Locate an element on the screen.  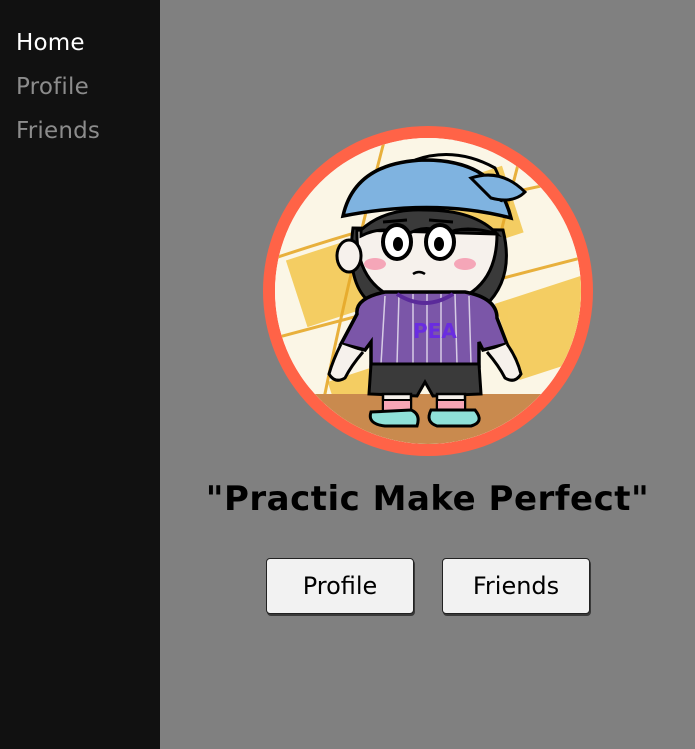
friends-button: Friends is located at coordinates (516, 586).